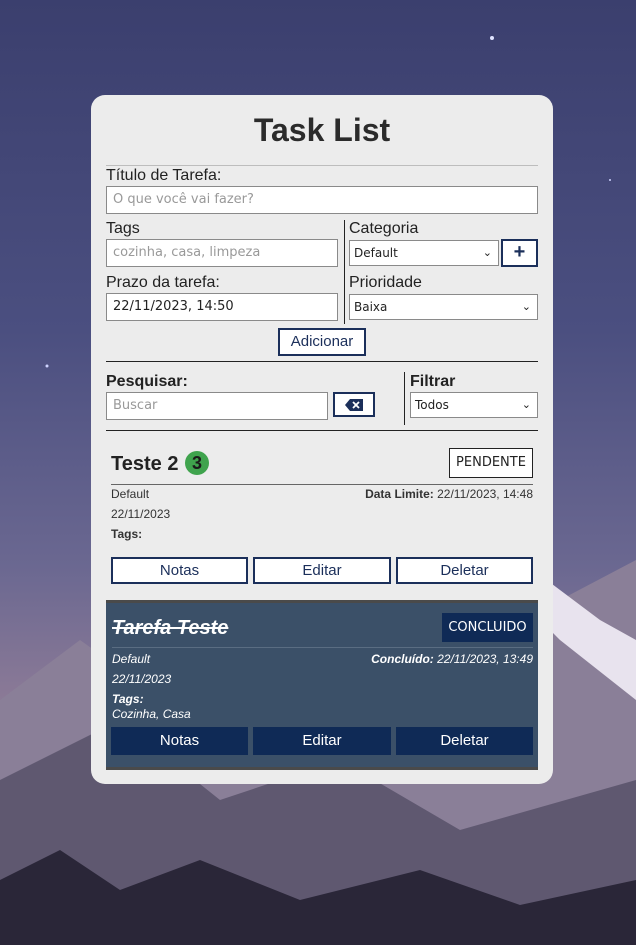  What do you see at coordinates (485, 659) in the screenshot?
I see `completed-value: 22/11/2023, 13:49` at bounding box center [485, 659].